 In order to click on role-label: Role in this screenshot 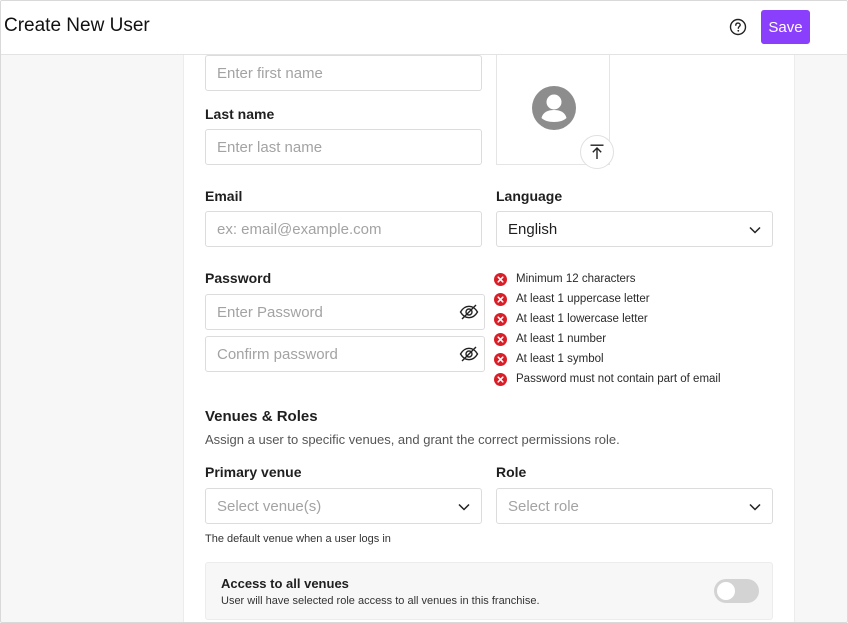, I will do `click(511, 472)`.